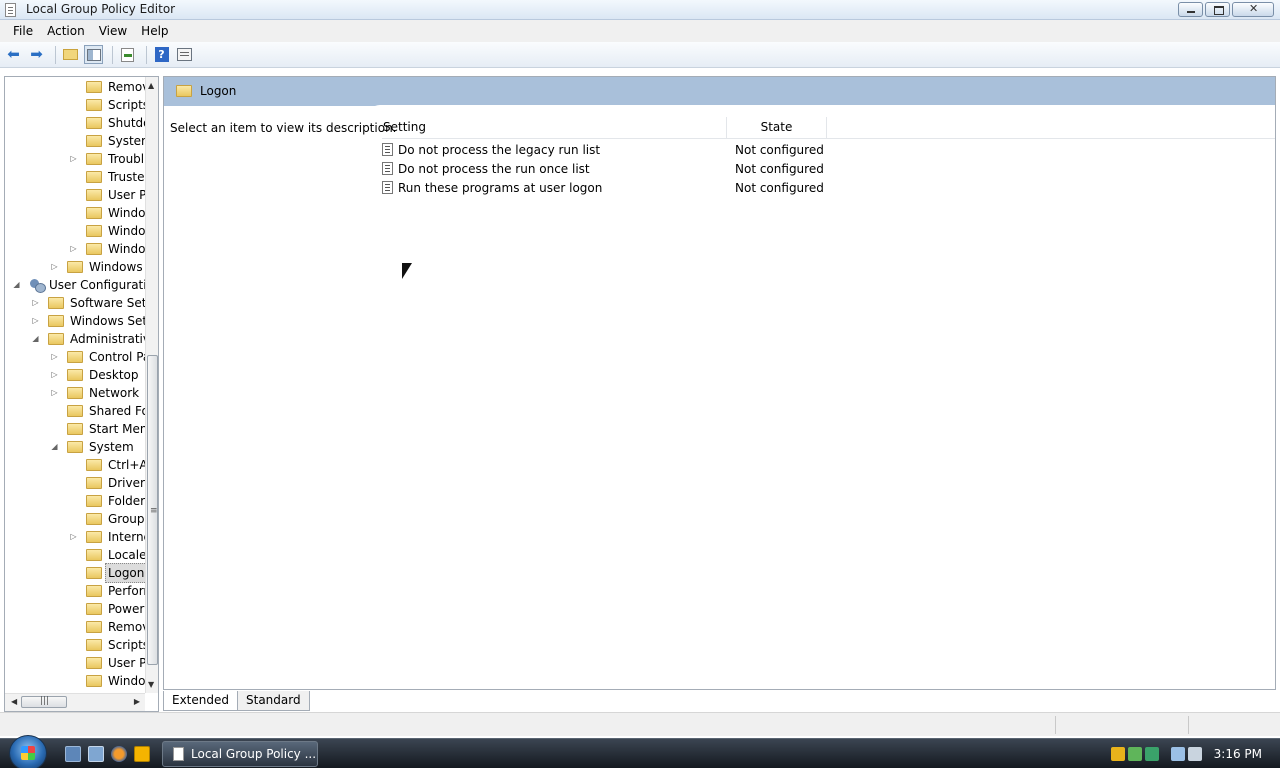 The height and width of the screenshot is (768, 1280). What do you see at coordinates (115, 501) in the screenshot?
I see `tree-node: Folder` at bounding box center [115, 501].